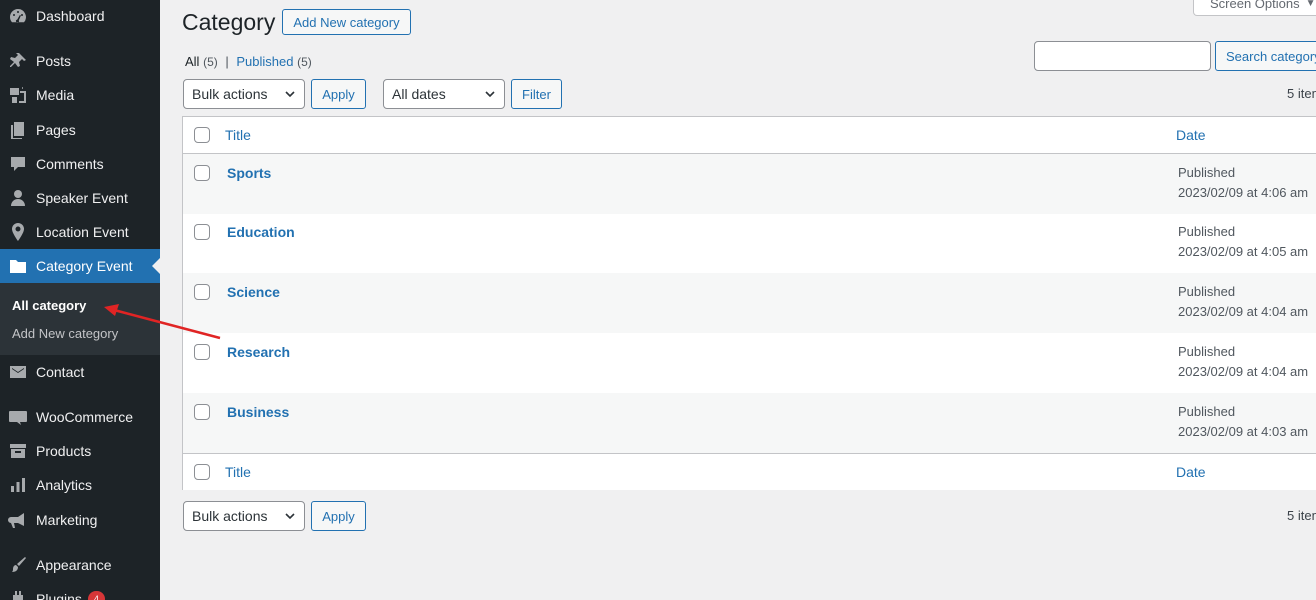 The image size is (1316, 600). I want to click on sidebar-item-marketing: Marketing, so click(80, 520).